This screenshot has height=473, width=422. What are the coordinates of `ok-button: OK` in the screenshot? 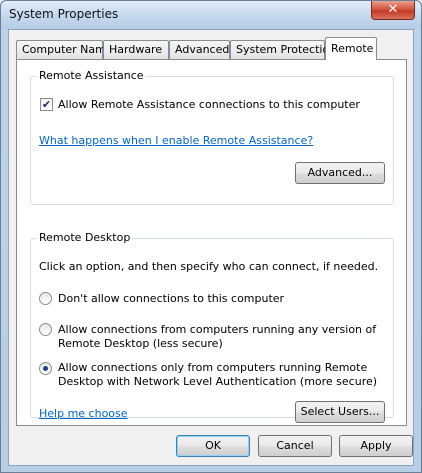 It's located at (213, 446).